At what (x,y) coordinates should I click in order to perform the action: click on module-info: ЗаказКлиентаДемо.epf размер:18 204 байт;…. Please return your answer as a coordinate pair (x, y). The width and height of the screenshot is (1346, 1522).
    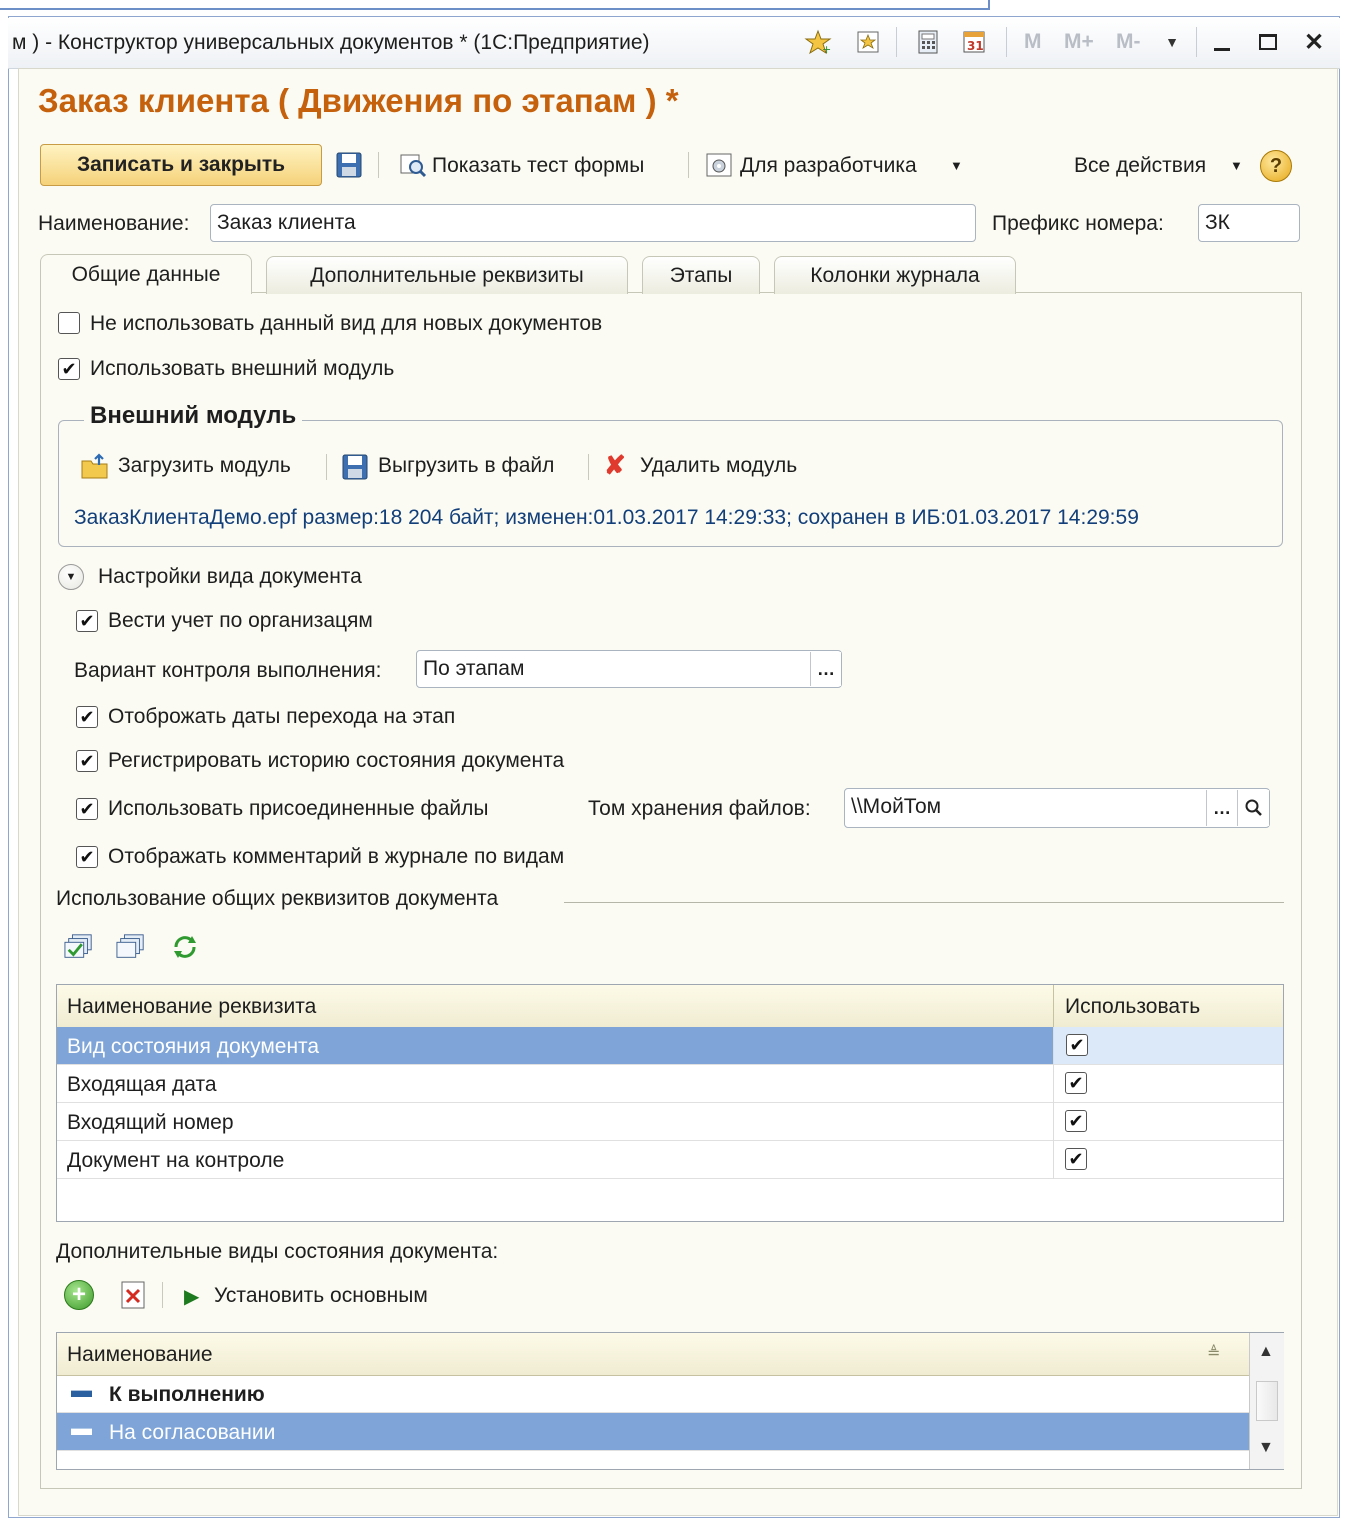
    Looking at the image, I should click on (606, 517).